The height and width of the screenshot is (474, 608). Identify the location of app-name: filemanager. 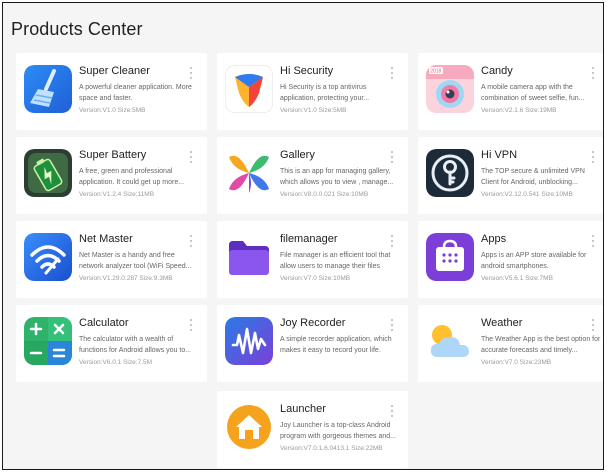
(309, 239).